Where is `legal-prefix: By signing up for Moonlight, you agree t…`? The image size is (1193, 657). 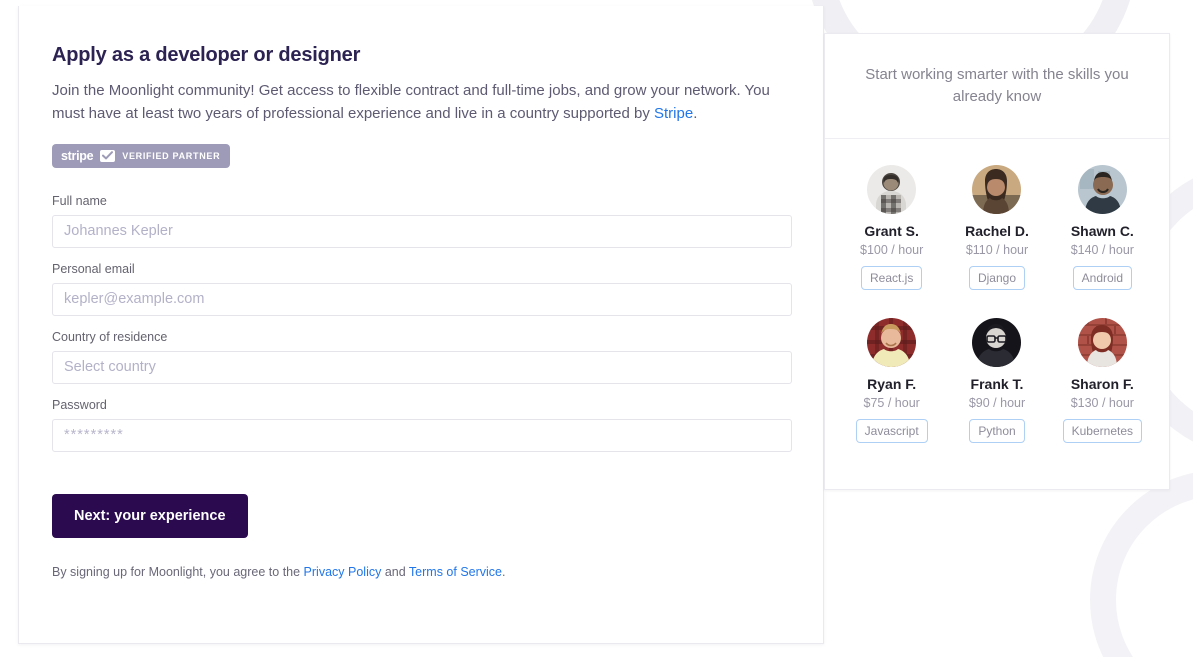 legal-prefix: By signing up for Moonlight, you agree t… is located at coordinates (178, 571).